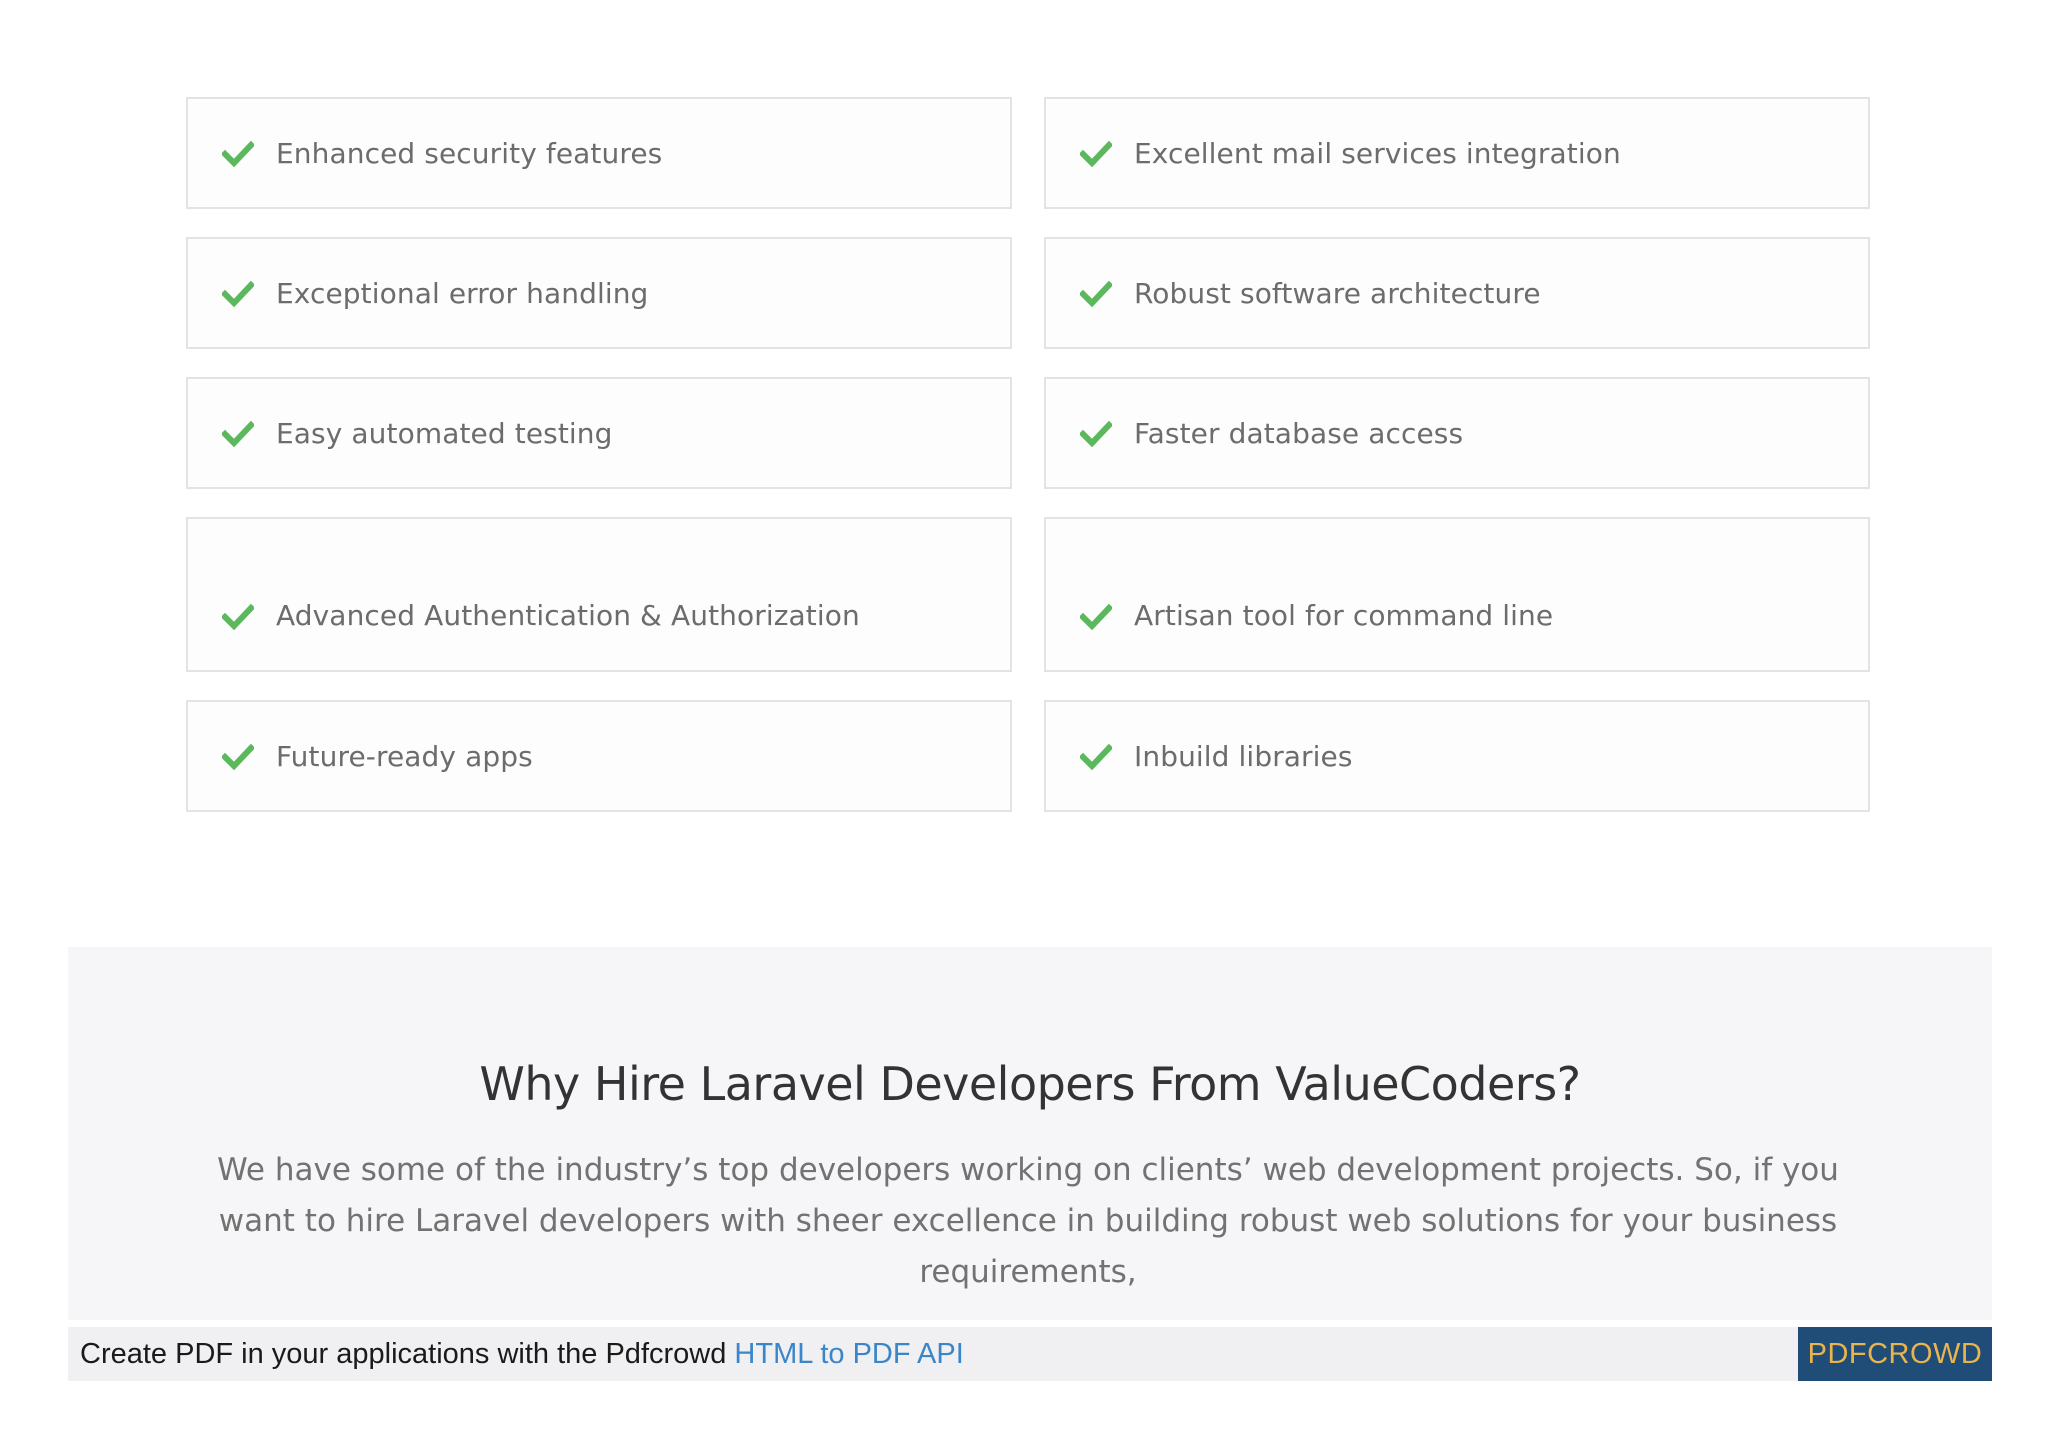 The image size is (2048, 1450). What do you see at coordinates (404, 756) in the screenshot?
I see `feature-label: Future-ready apps` at bounding box center [404, 756].